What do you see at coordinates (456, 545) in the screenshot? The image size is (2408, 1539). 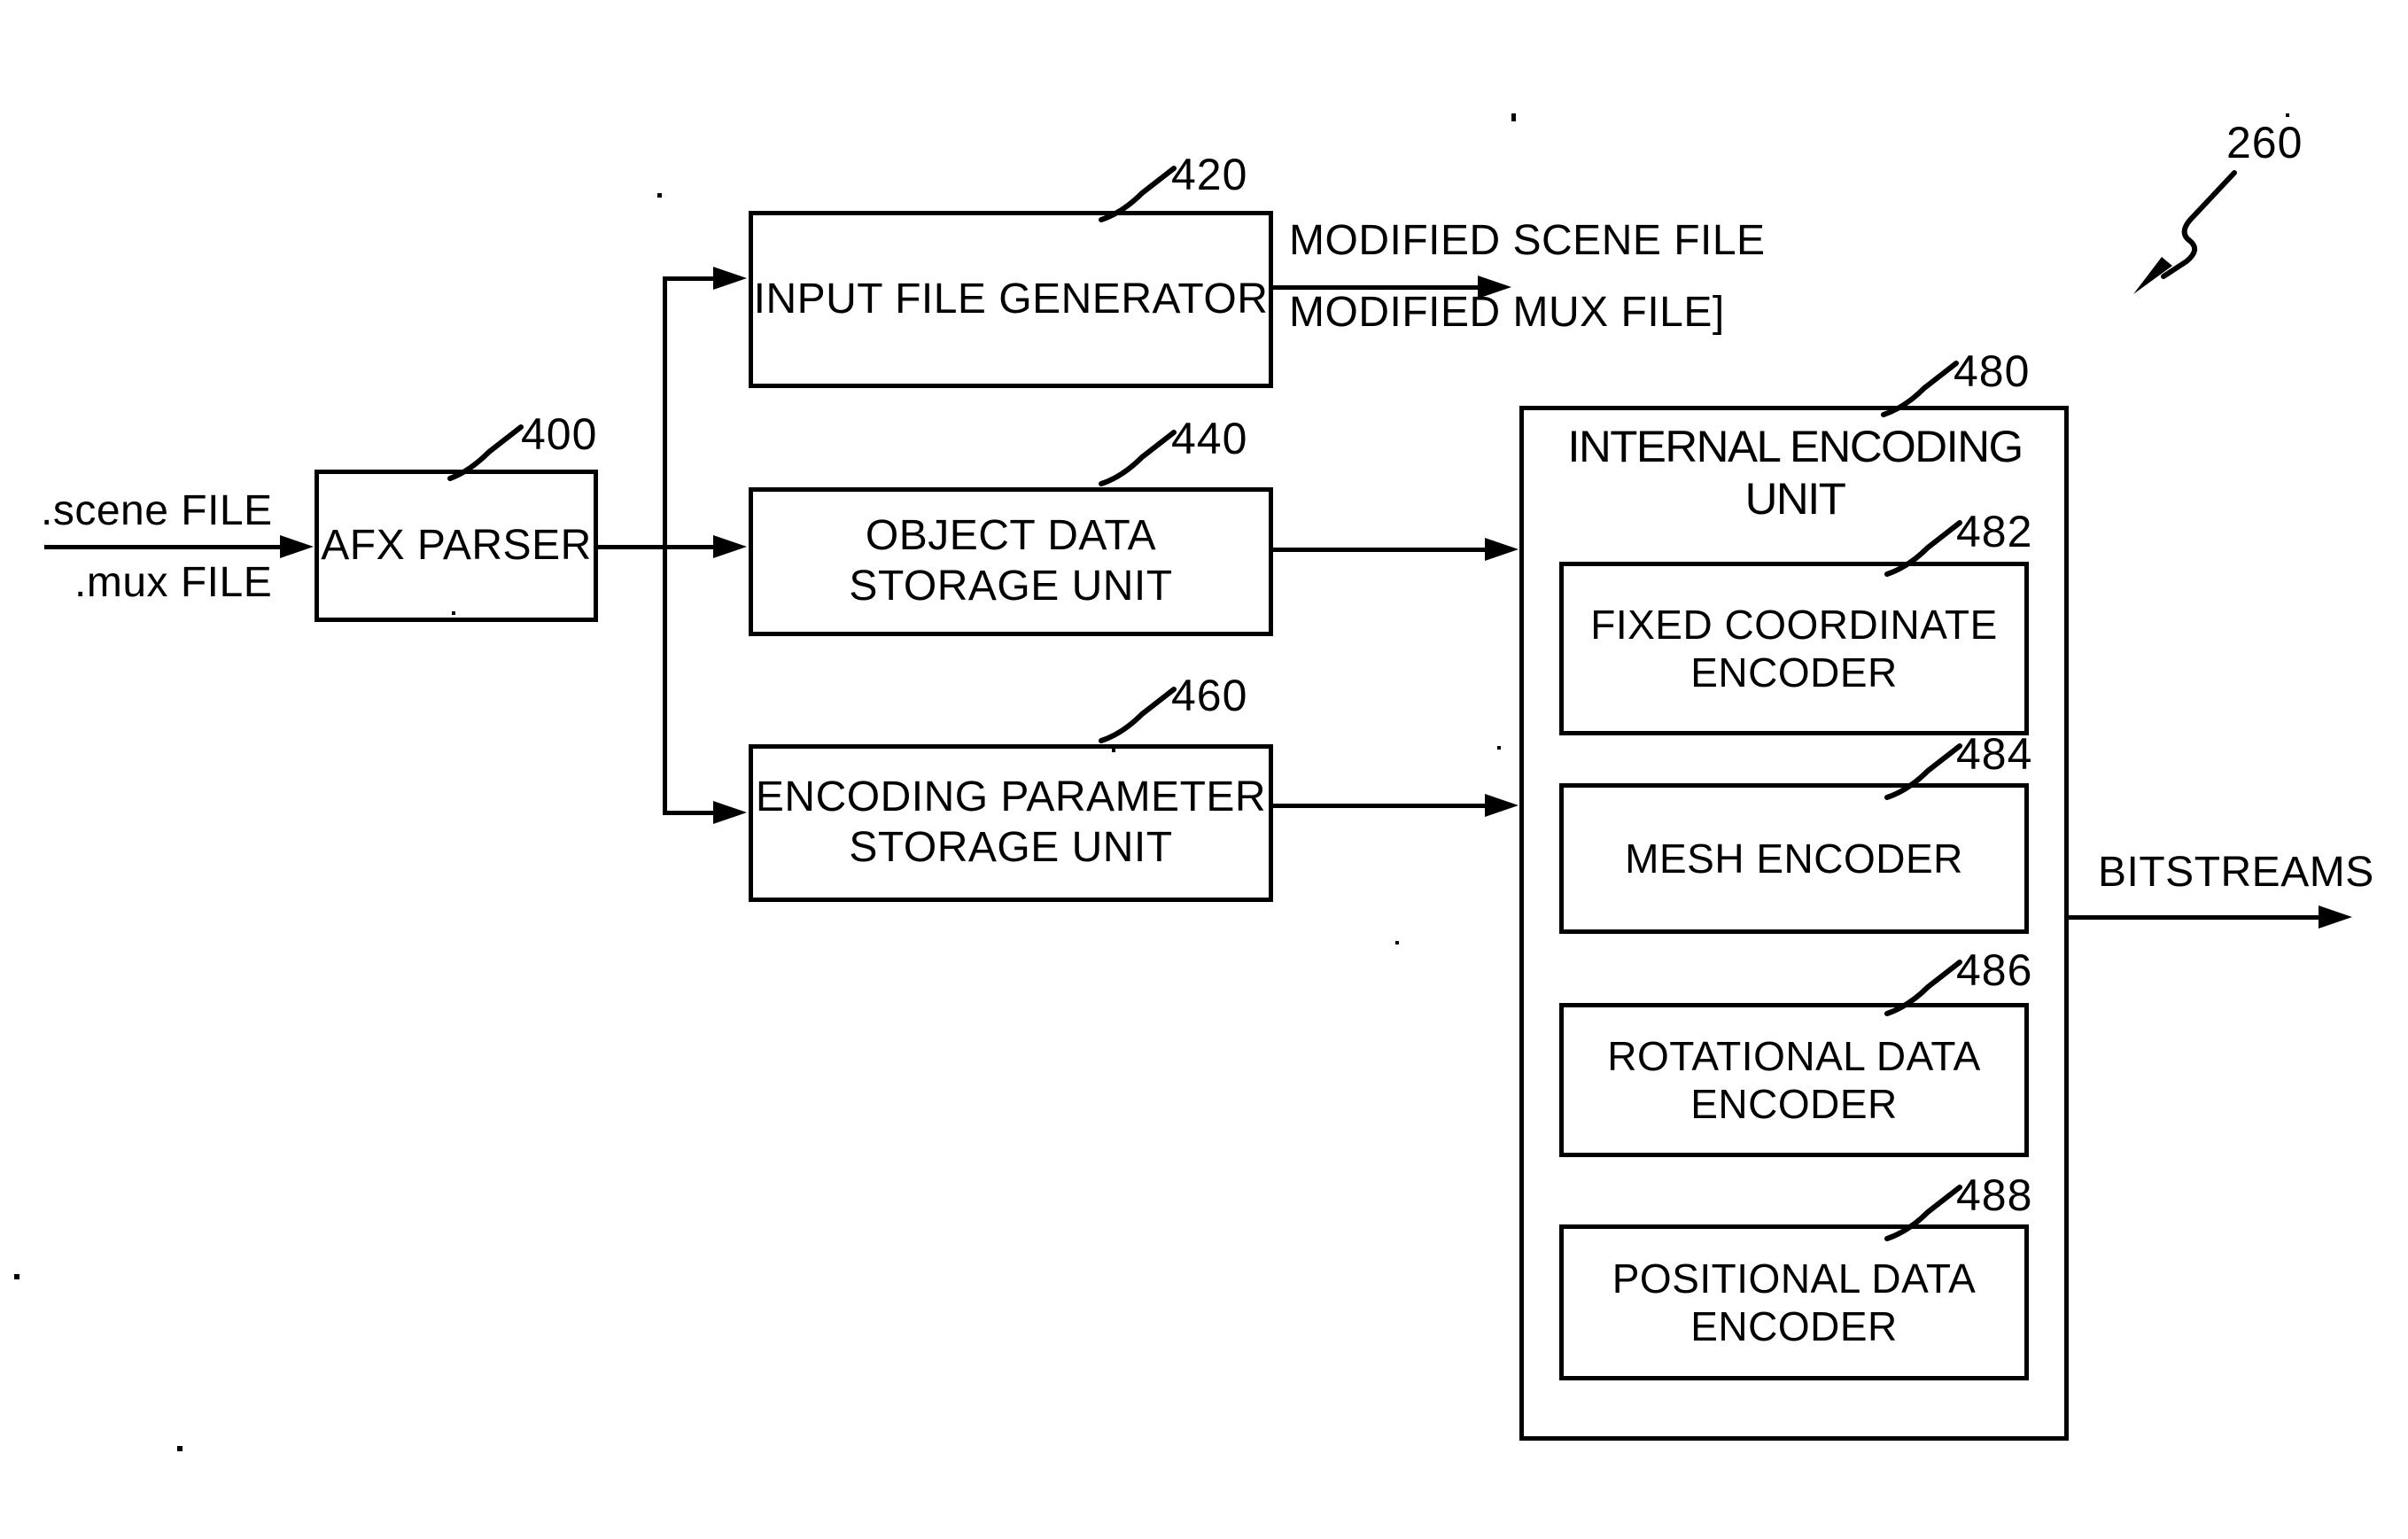 I see `block-afx-parser-label: AFX PARSER` at bounding box center [456, 545].